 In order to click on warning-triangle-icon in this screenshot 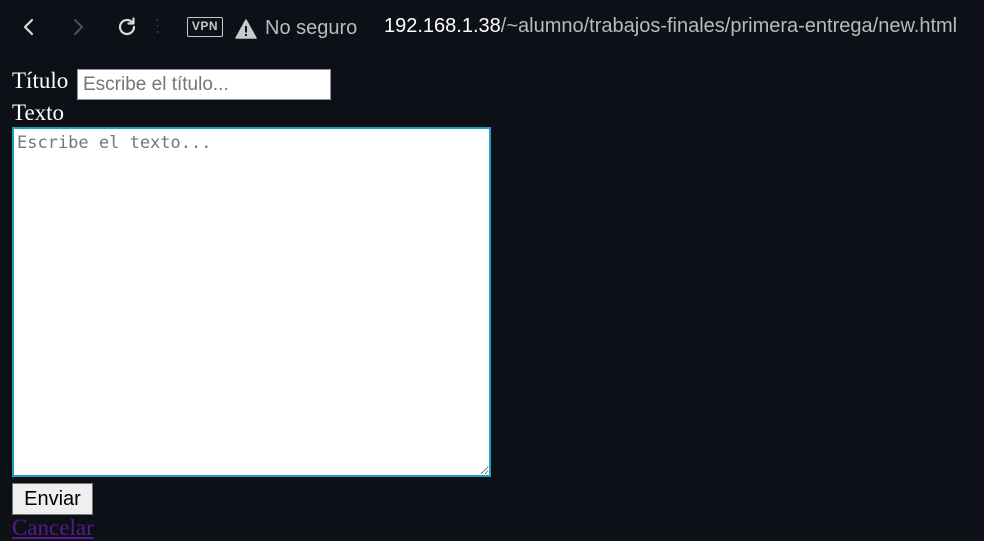, I will do `click(246, 29)`.